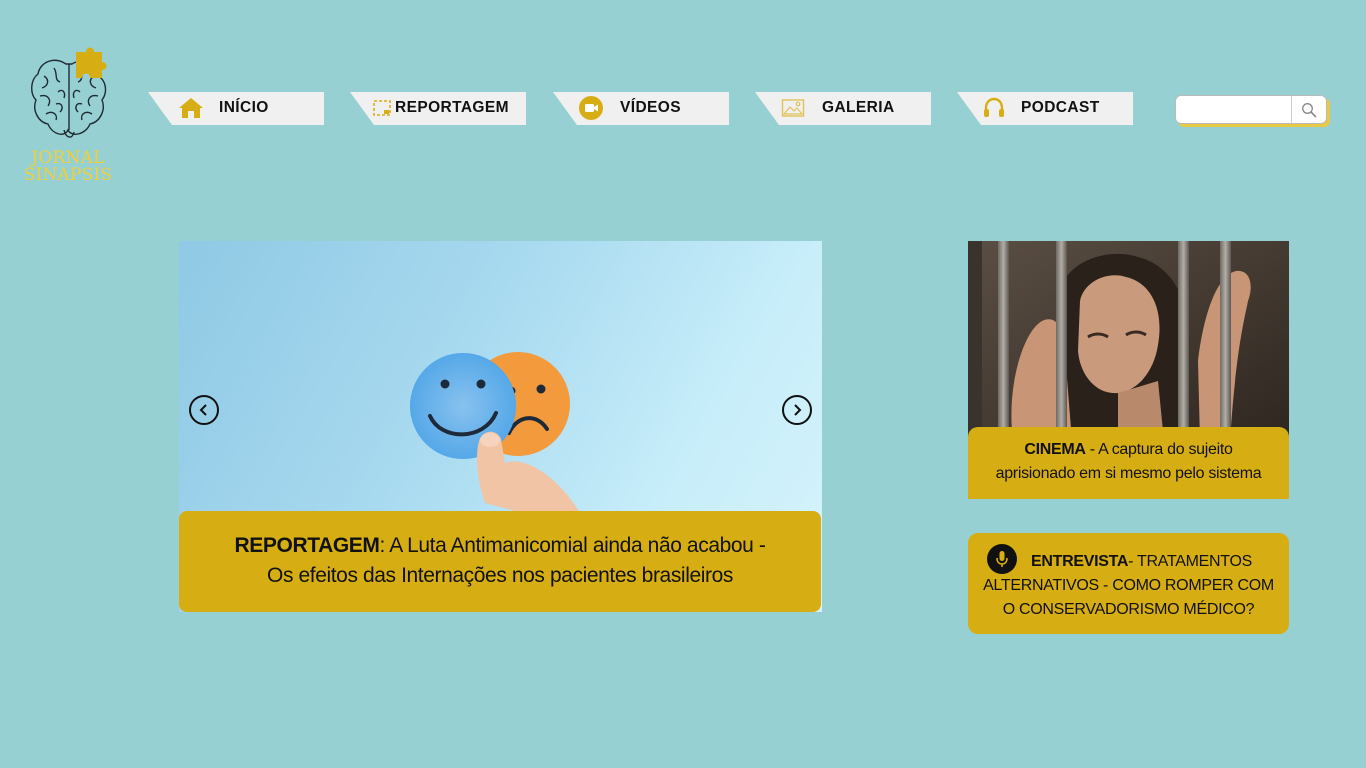  I want to click on search-box, so click(1251, 109).